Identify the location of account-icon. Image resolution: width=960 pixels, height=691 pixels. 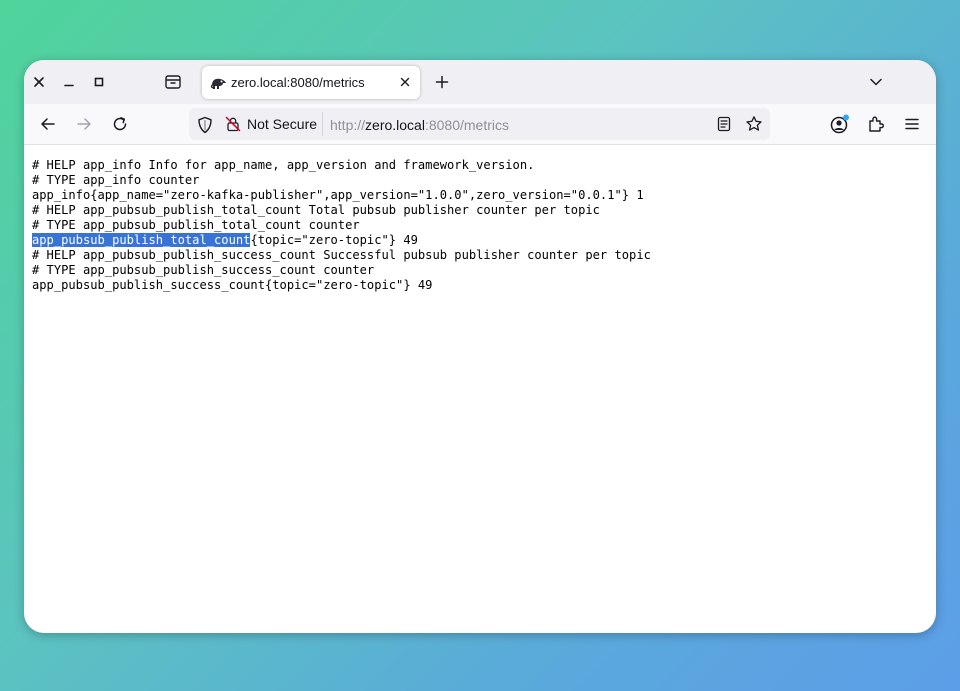
(839, 124).